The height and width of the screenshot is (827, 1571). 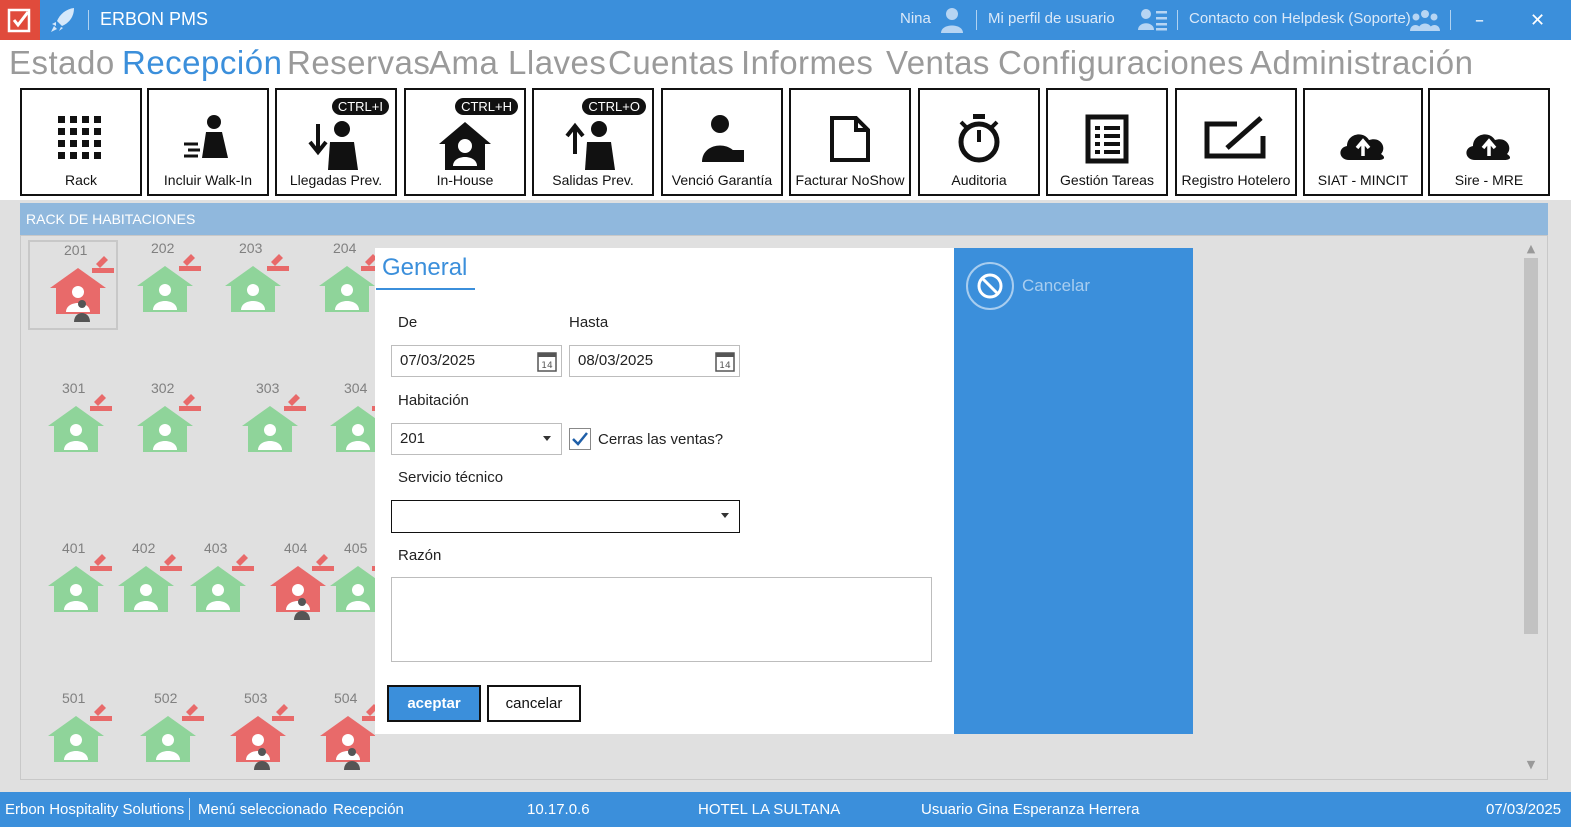 What do you see at coordinates (1531, 446) in the screenshot?
I see `rack-scrollbar` at bounding box center [1531, 446].